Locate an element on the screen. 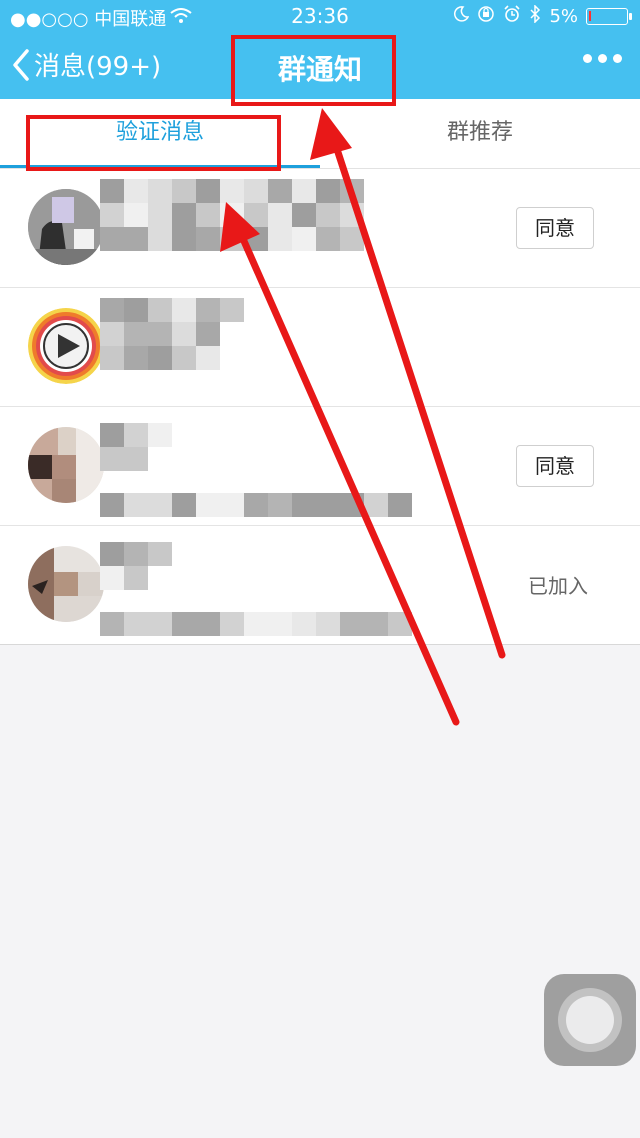  status-bar: ●●○○○ 中国联通 23:36 5% is located at coordinates (320, 16).